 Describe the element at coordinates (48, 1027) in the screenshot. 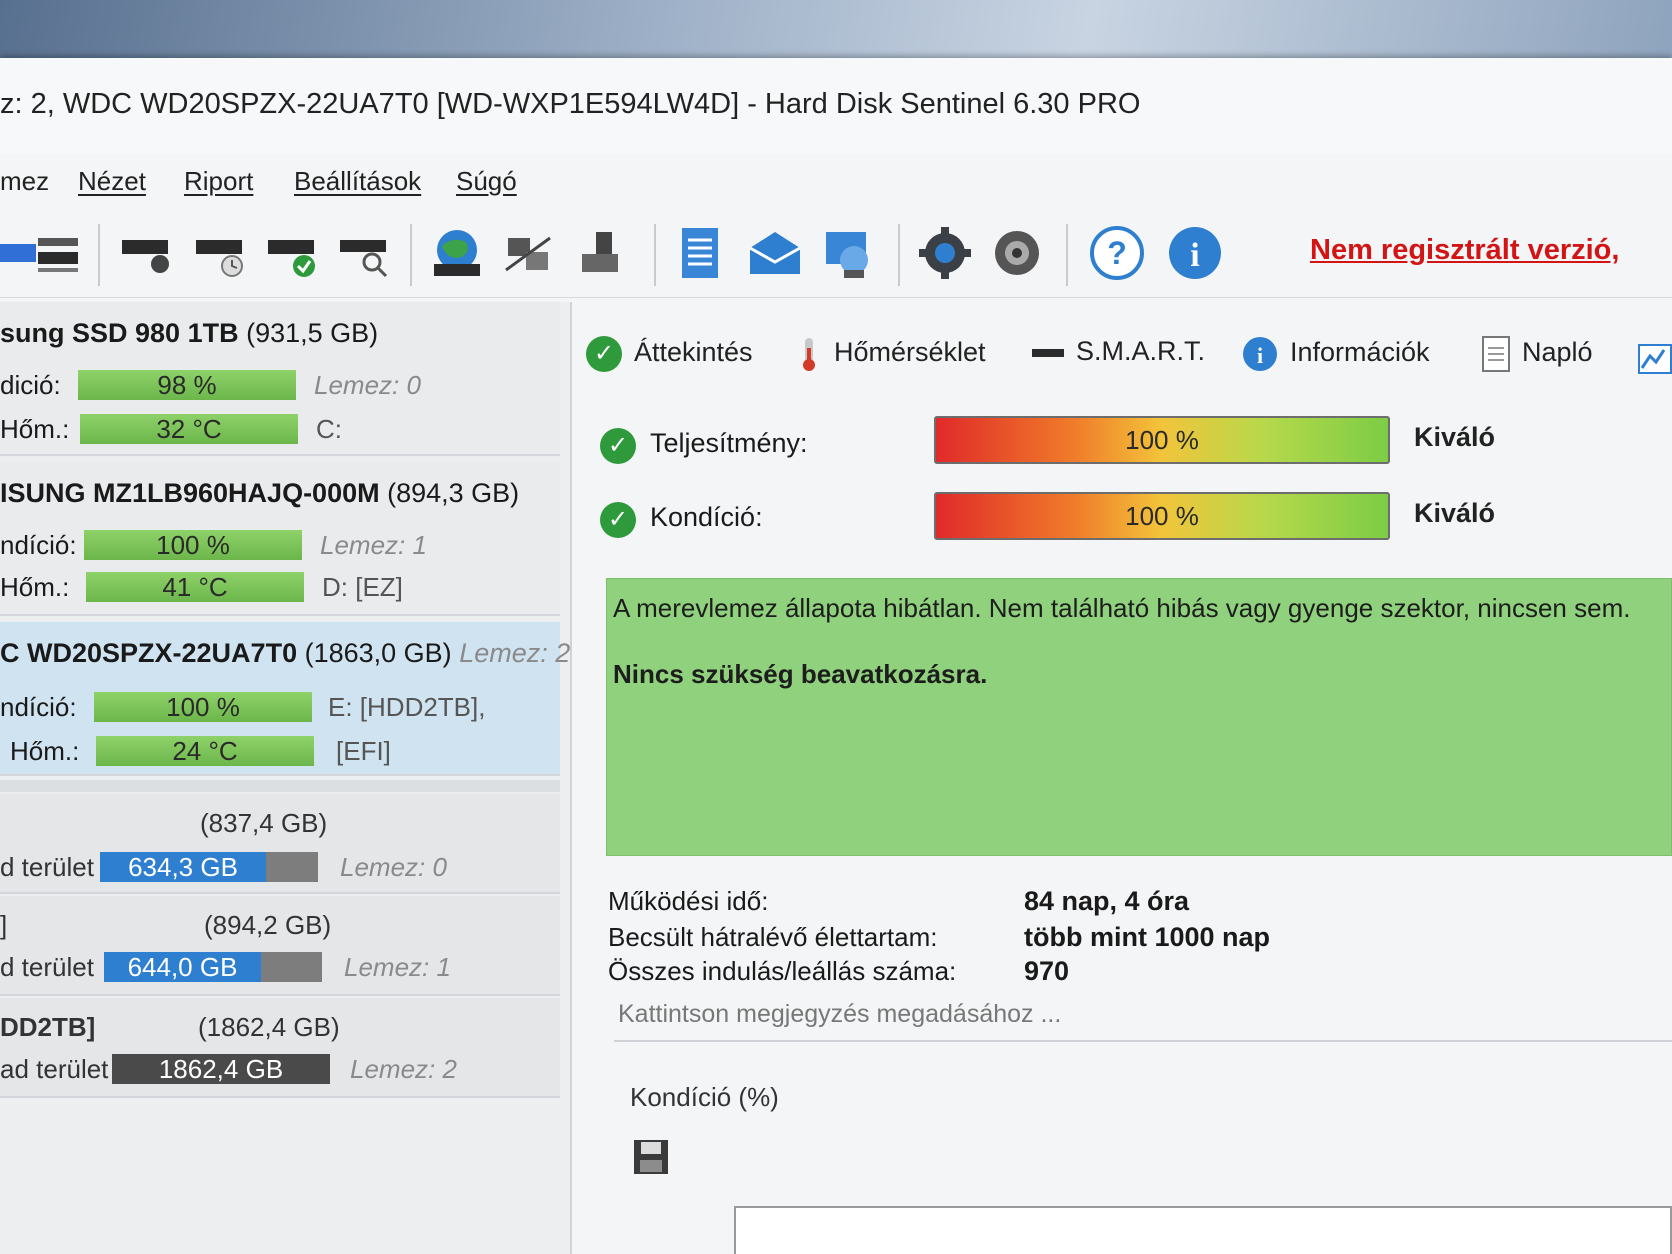

I see `partition-title: DD2TB]` at that location.